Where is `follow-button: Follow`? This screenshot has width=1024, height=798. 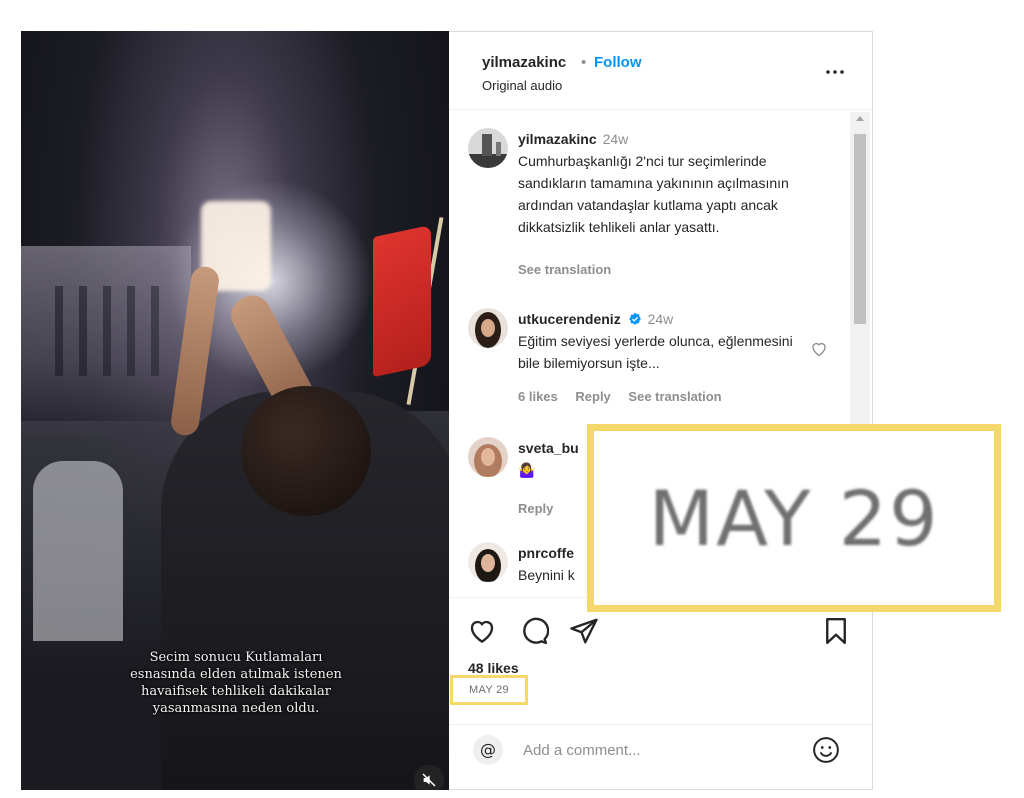
follow-button: Follow is located at coordinates (618, 62).